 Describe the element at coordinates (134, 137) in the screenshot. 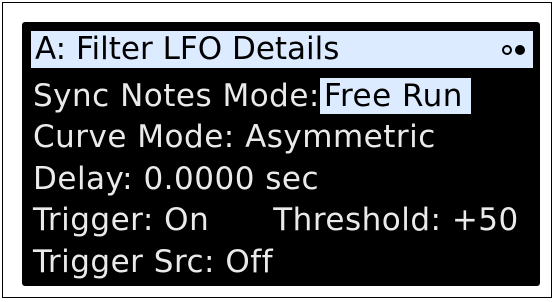

I see `curve-mode-label: Curve Mode:` at that location.